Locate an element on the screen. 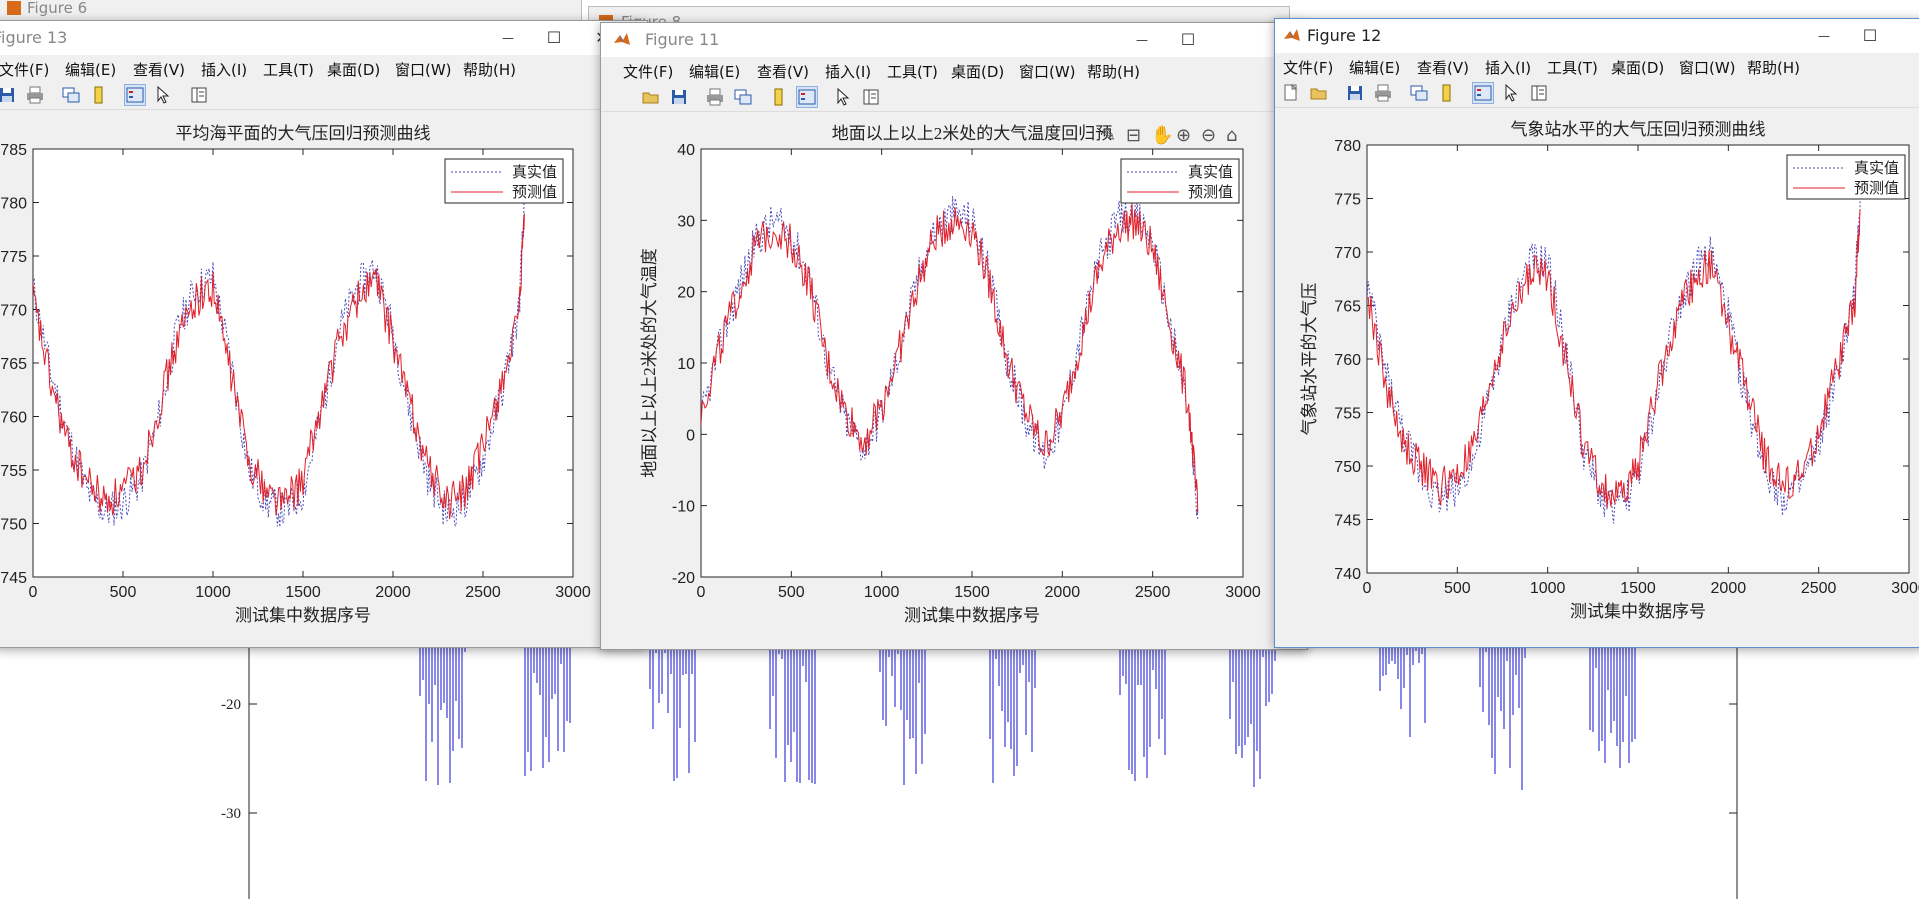 The width and height of the screenshot is (1919, 899). toolbar is located at coordinates (323, 95).